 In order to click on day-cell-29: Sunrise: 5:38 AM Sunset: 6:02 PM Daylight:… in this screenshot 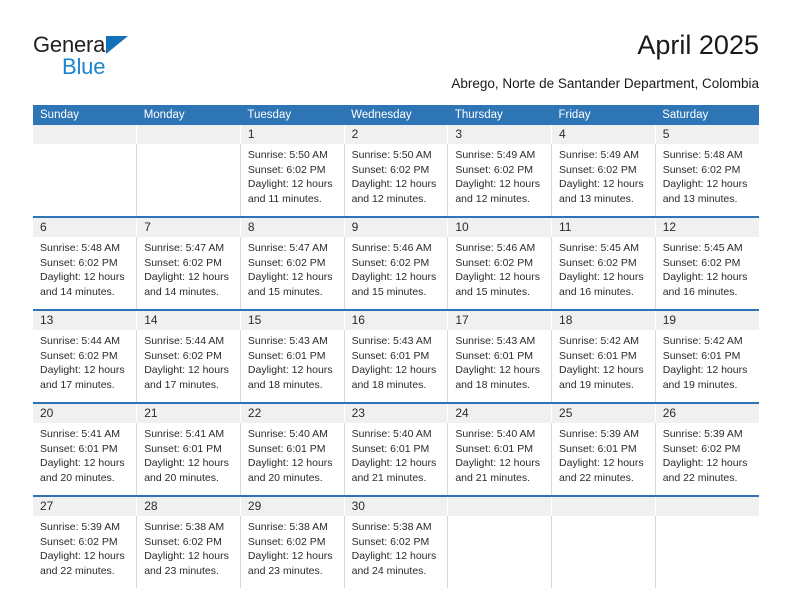, I will do `click(292, 552)`.